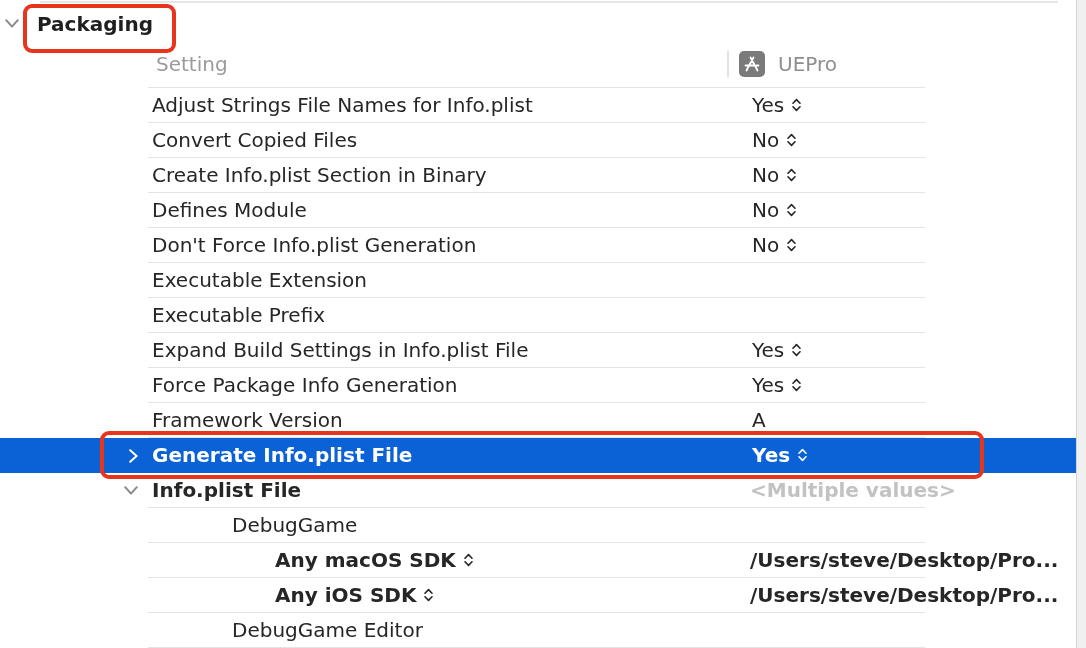  I want to click on setting-row: Executable Prefix, so click(538, 315).